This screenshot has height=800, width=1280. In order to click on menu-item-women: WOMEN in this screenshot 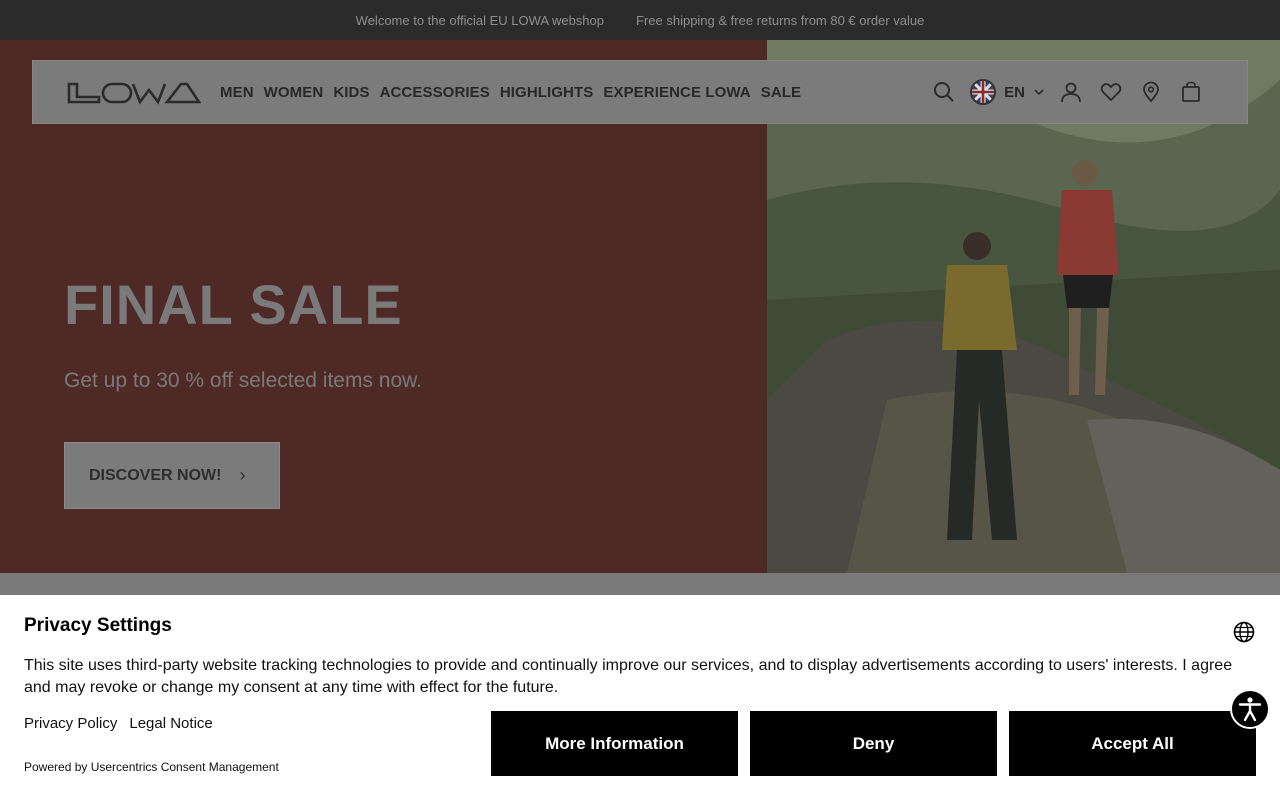, I will do `click(294, 92)`.